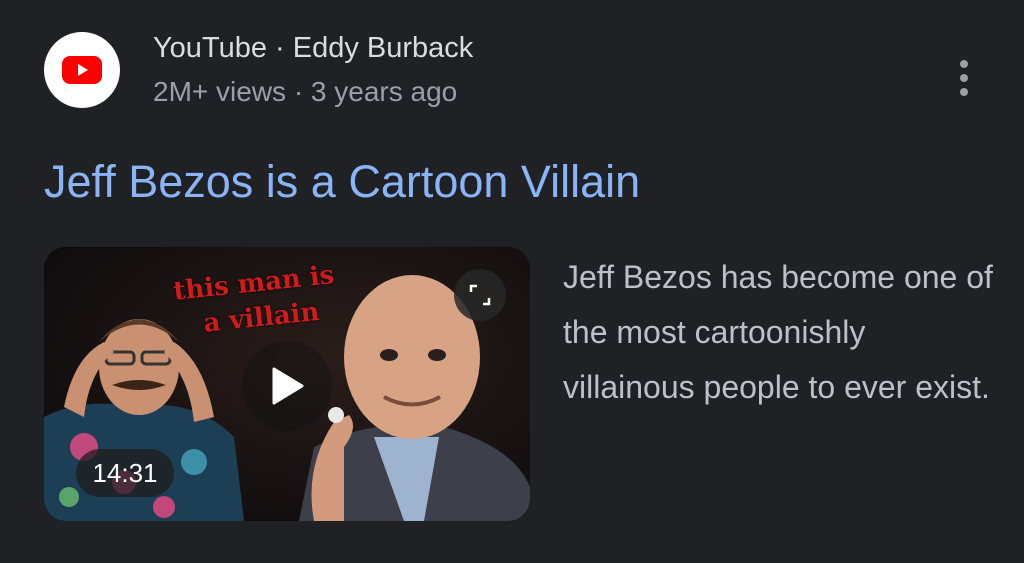 The height and width of the screenshot is (563, 1024). What do you see at coordinates (313, 48) in the screenshot?
I see `source-line: YouTube · Eddy Burback` at bounding box center [313, 48].